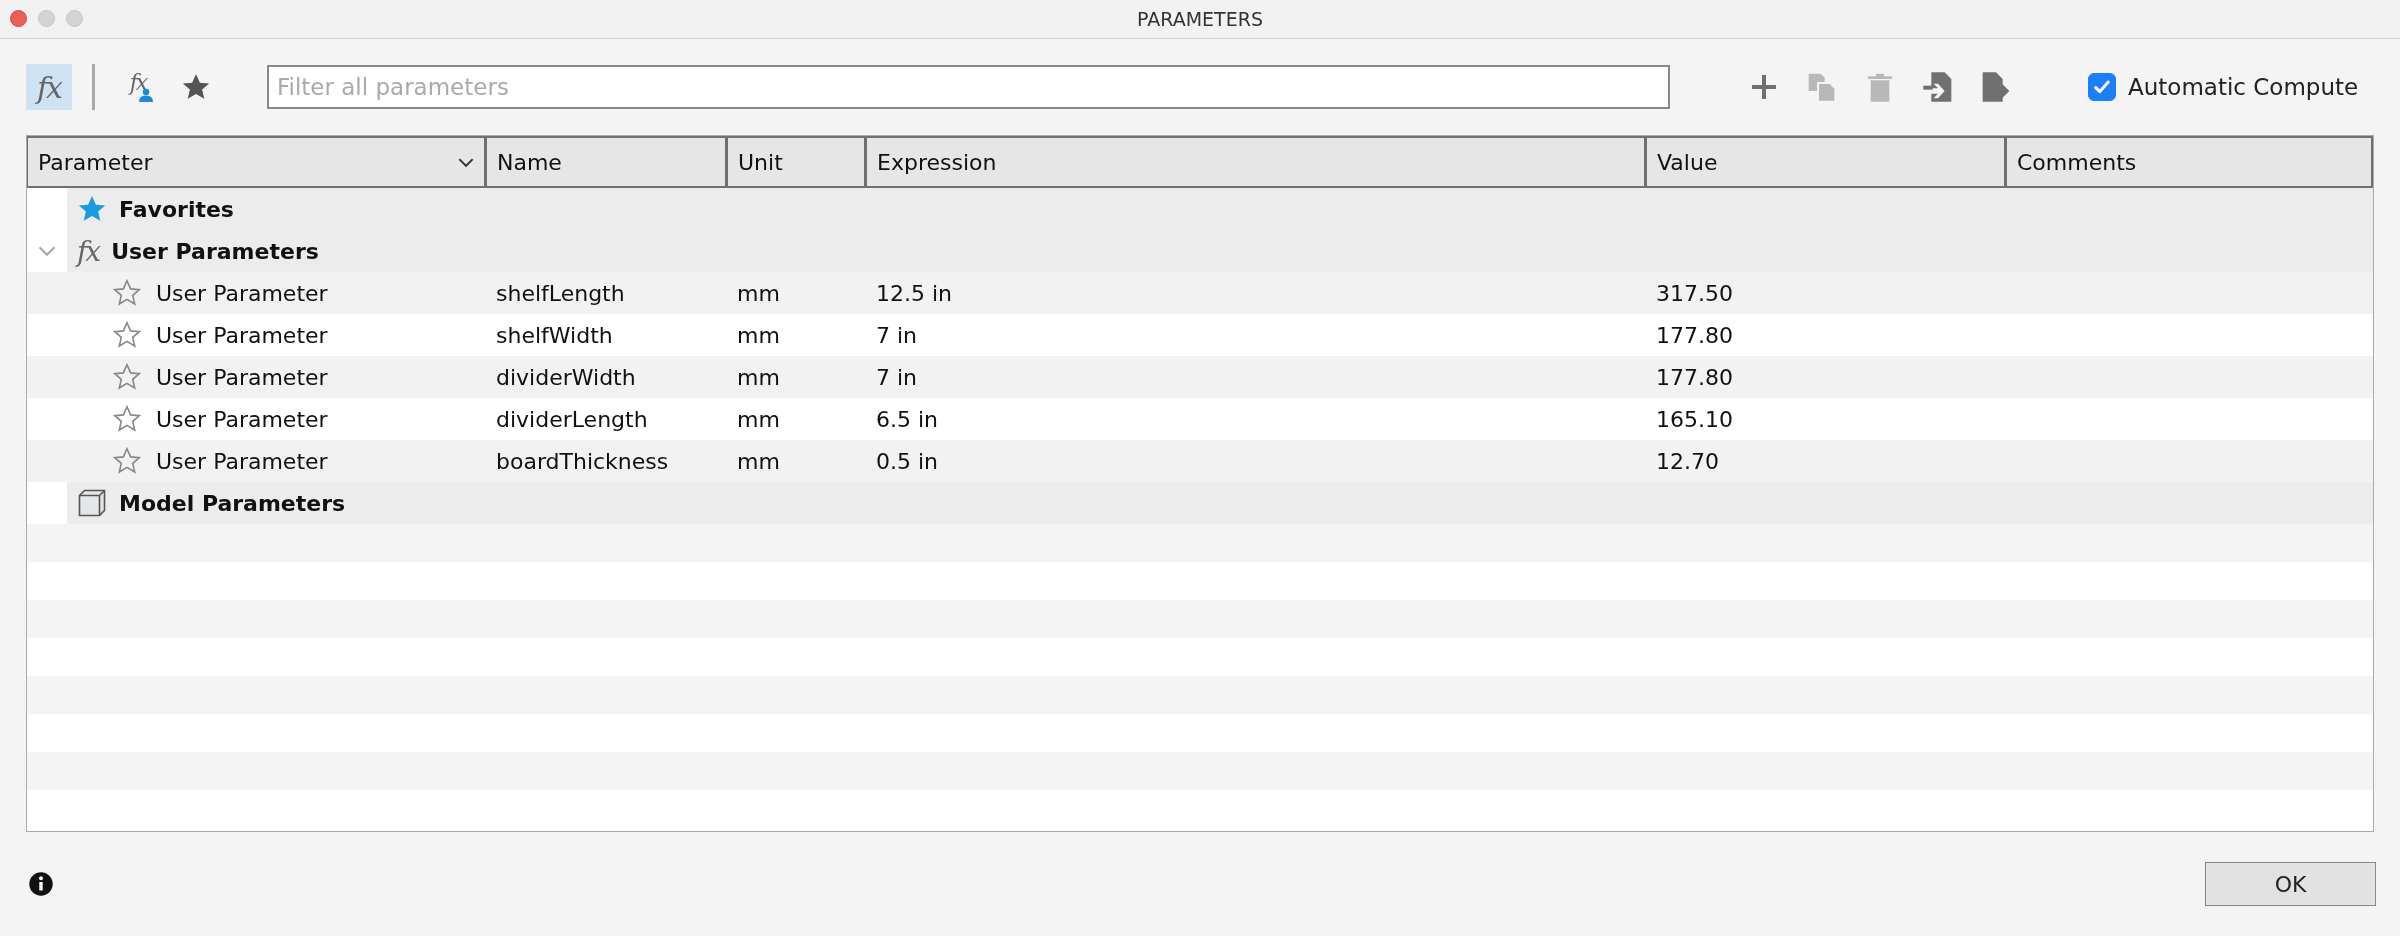 The width and height of the screenshot is (2400, 936). I want to click on function-icon: fx, so click(88, 251).